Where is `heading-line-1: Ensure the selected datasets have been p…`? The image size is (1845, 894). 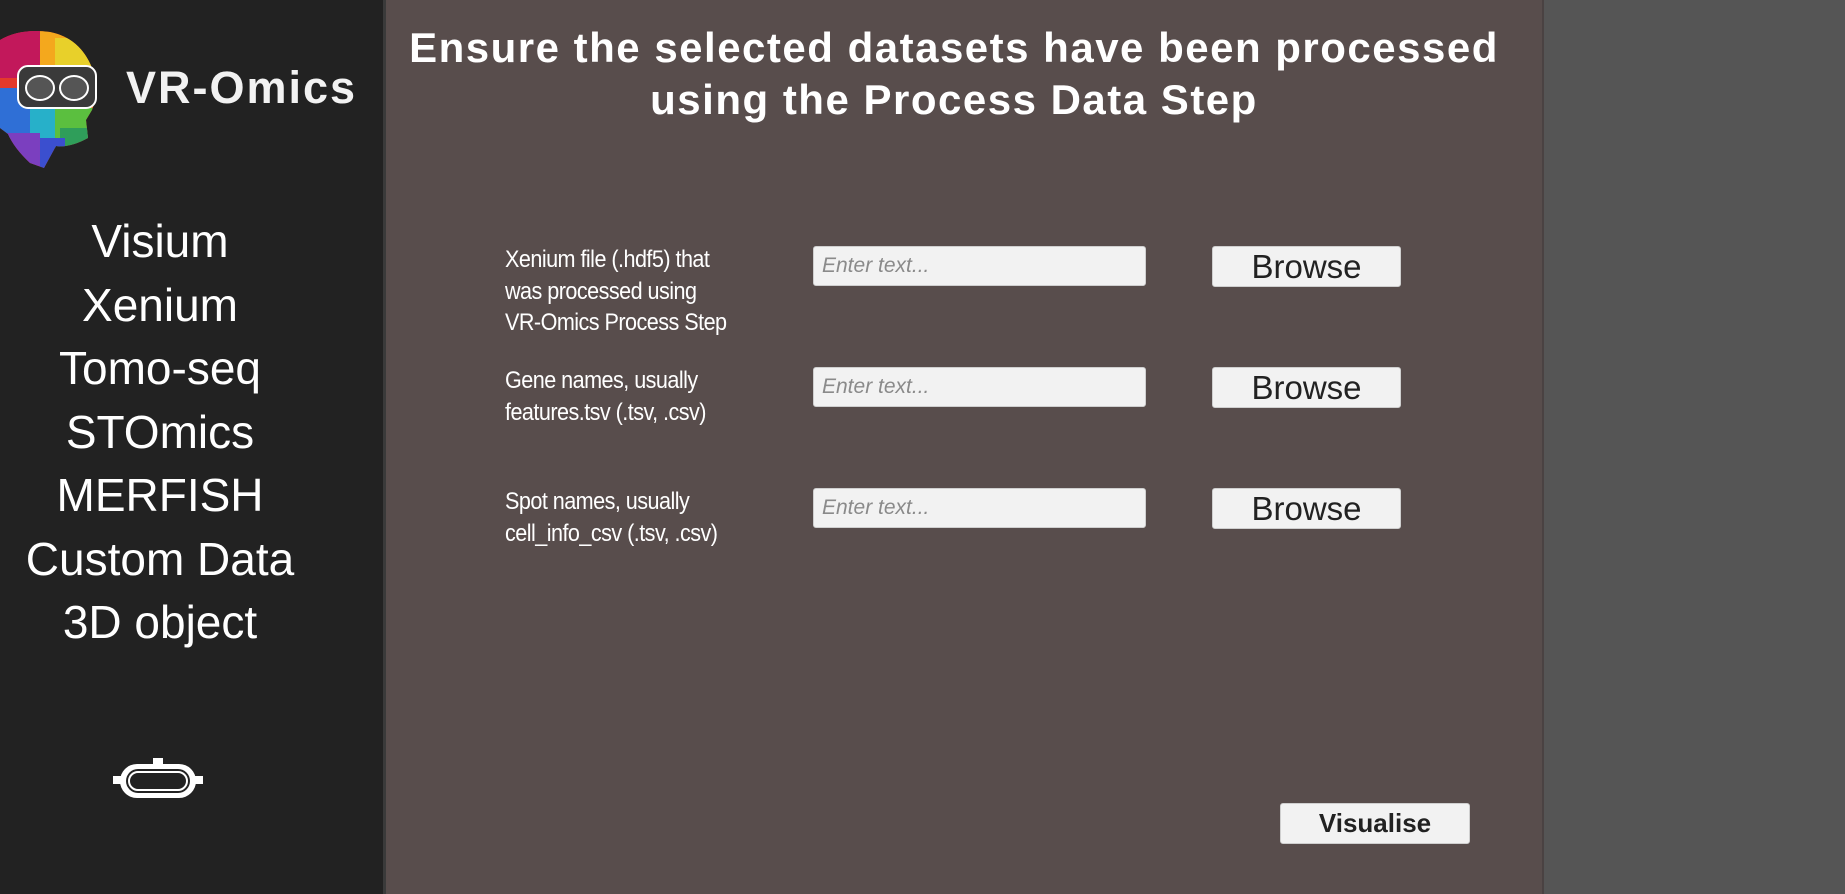 heading-line-1: Ensure the selected datasets have been p… is located at coordinates (954, 47).